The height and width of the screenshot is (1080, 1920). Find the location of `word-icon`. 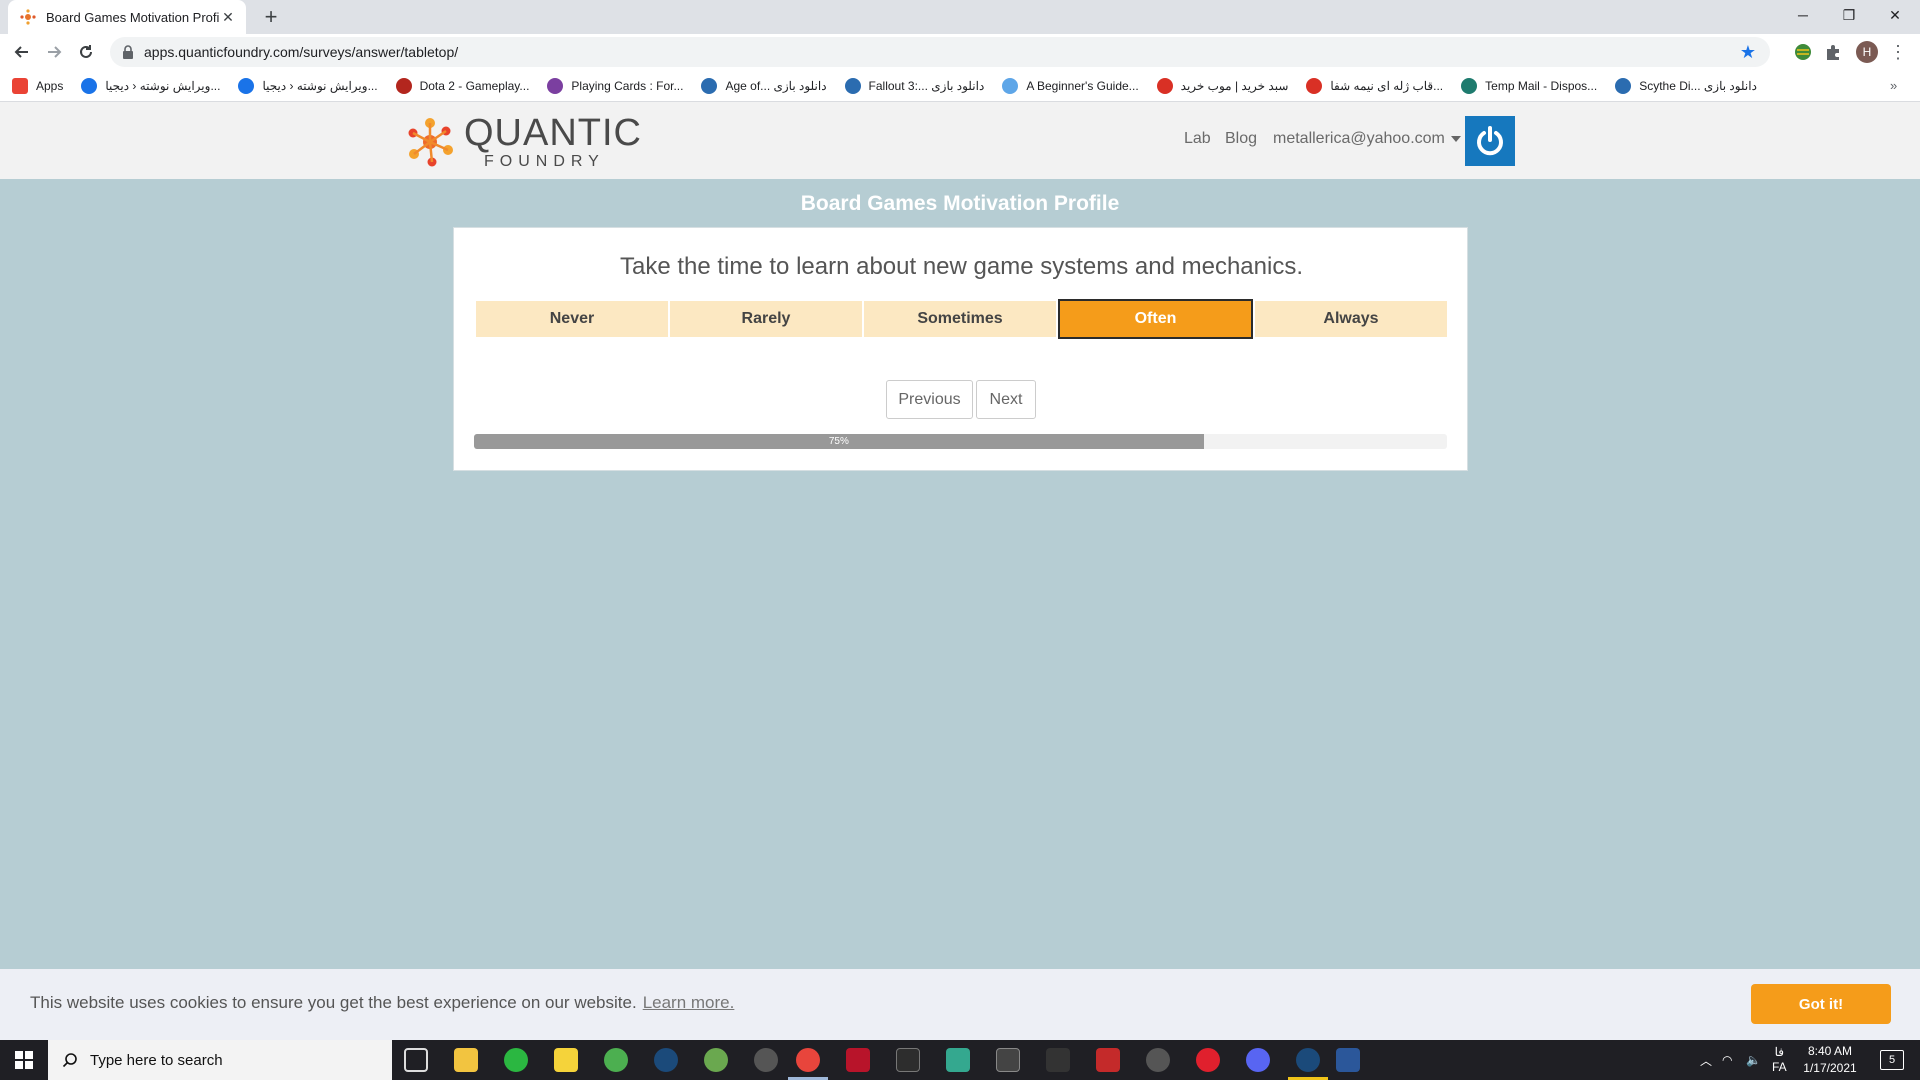

word-icon is located at coordinates (1348, 1060).